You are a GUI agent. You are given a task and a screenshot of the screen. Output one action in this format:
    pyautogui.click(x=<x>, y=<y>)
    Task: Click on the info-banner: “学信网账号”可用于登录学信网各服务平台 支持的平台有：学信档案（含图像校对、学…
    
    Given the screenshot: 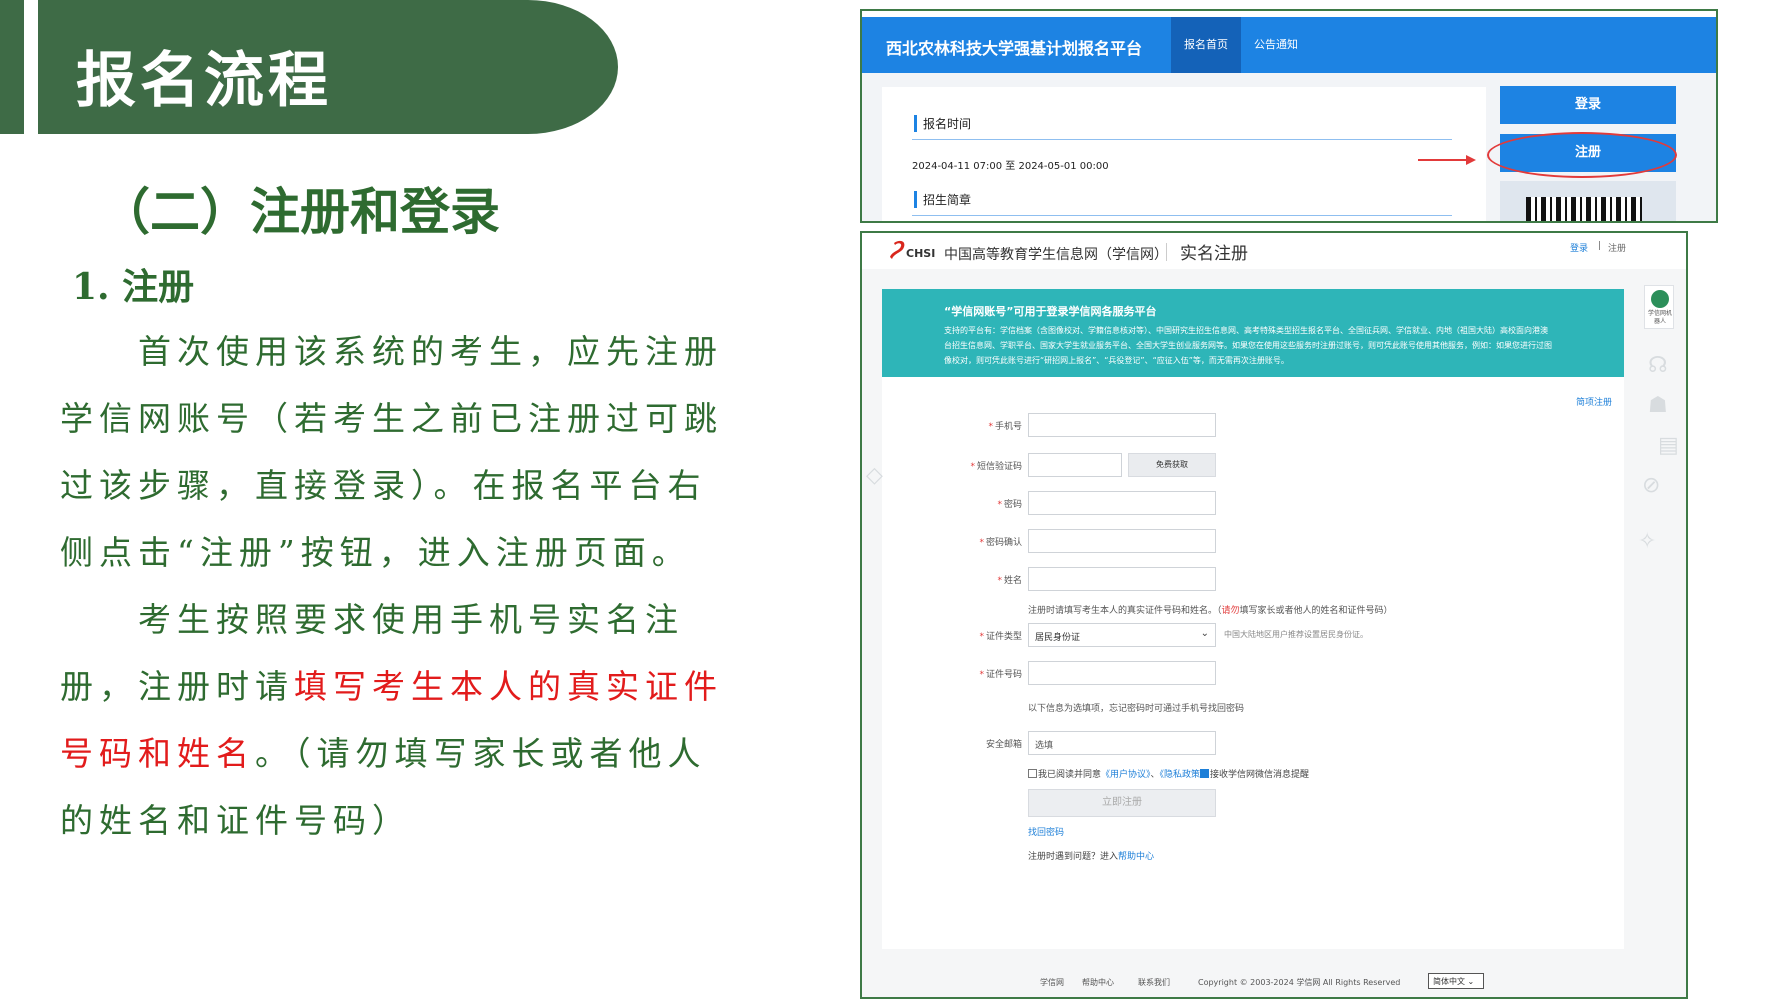 What is the action you would take?
    pyautogui.click(x=1253, y=333)
    